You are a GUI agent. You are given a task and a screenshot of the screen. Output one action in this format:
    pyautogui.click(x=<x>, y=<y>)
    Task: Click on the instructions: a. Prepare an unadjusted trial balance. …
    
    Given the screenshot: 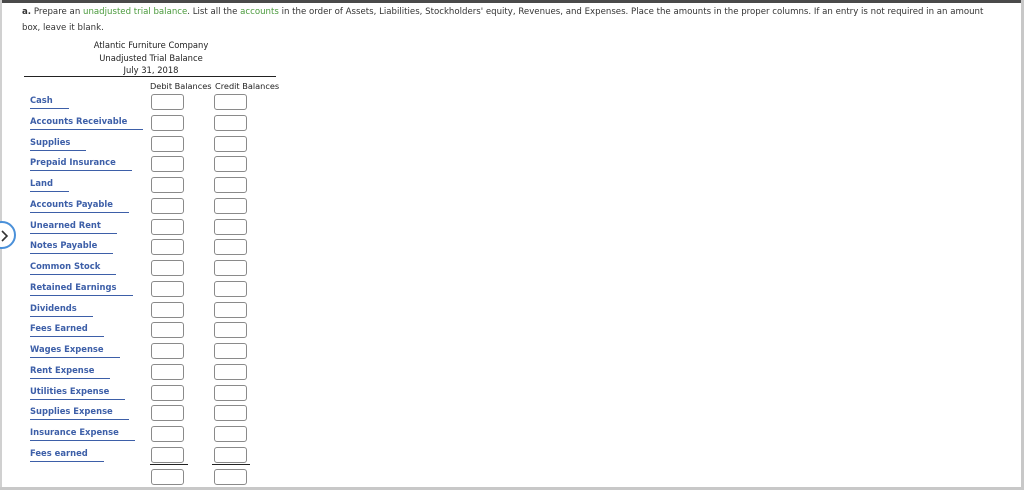 What is the action you would take?
    pyautogui.click(x=509, y=20)
    